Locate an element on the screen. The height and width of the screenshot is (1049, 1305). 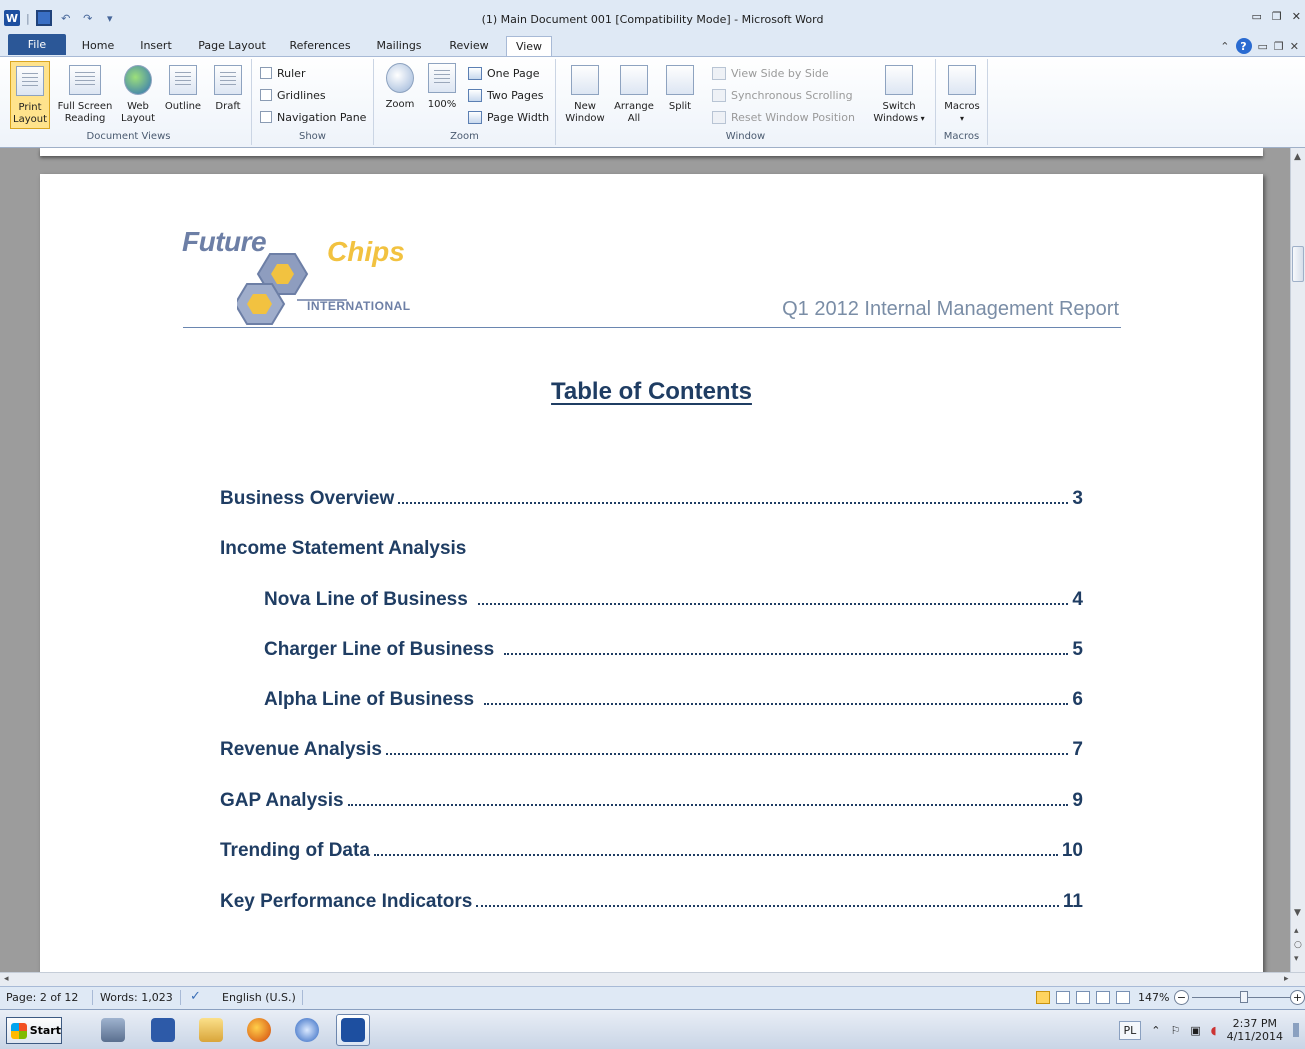
doc-close-icon: ✕ is located at coordinates (1294, 46).